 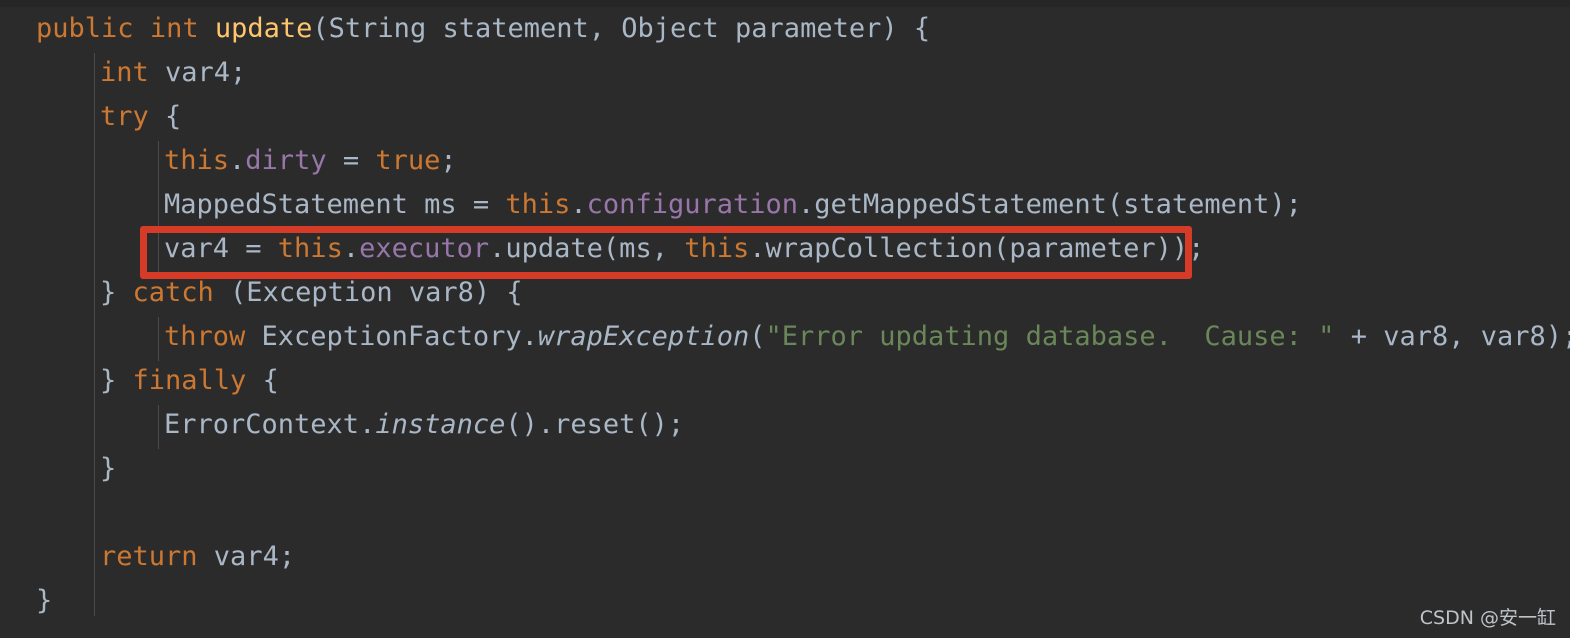 I want to click on code-token: =, so click(x=351, y=160).